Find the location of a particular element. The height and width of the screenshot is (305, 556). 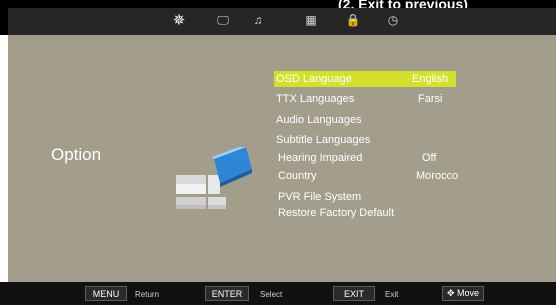

menu-item-label: TTX Languages is located at coordinates (315, 99).